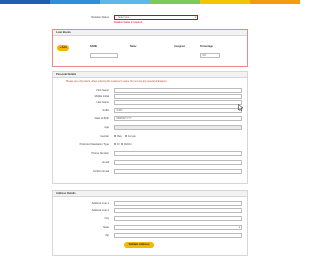 The width and height of the screenshot is (320, 263). I want to click on date-of-birth-placeholder: MM/DD/YYYY, so click(124, 118).